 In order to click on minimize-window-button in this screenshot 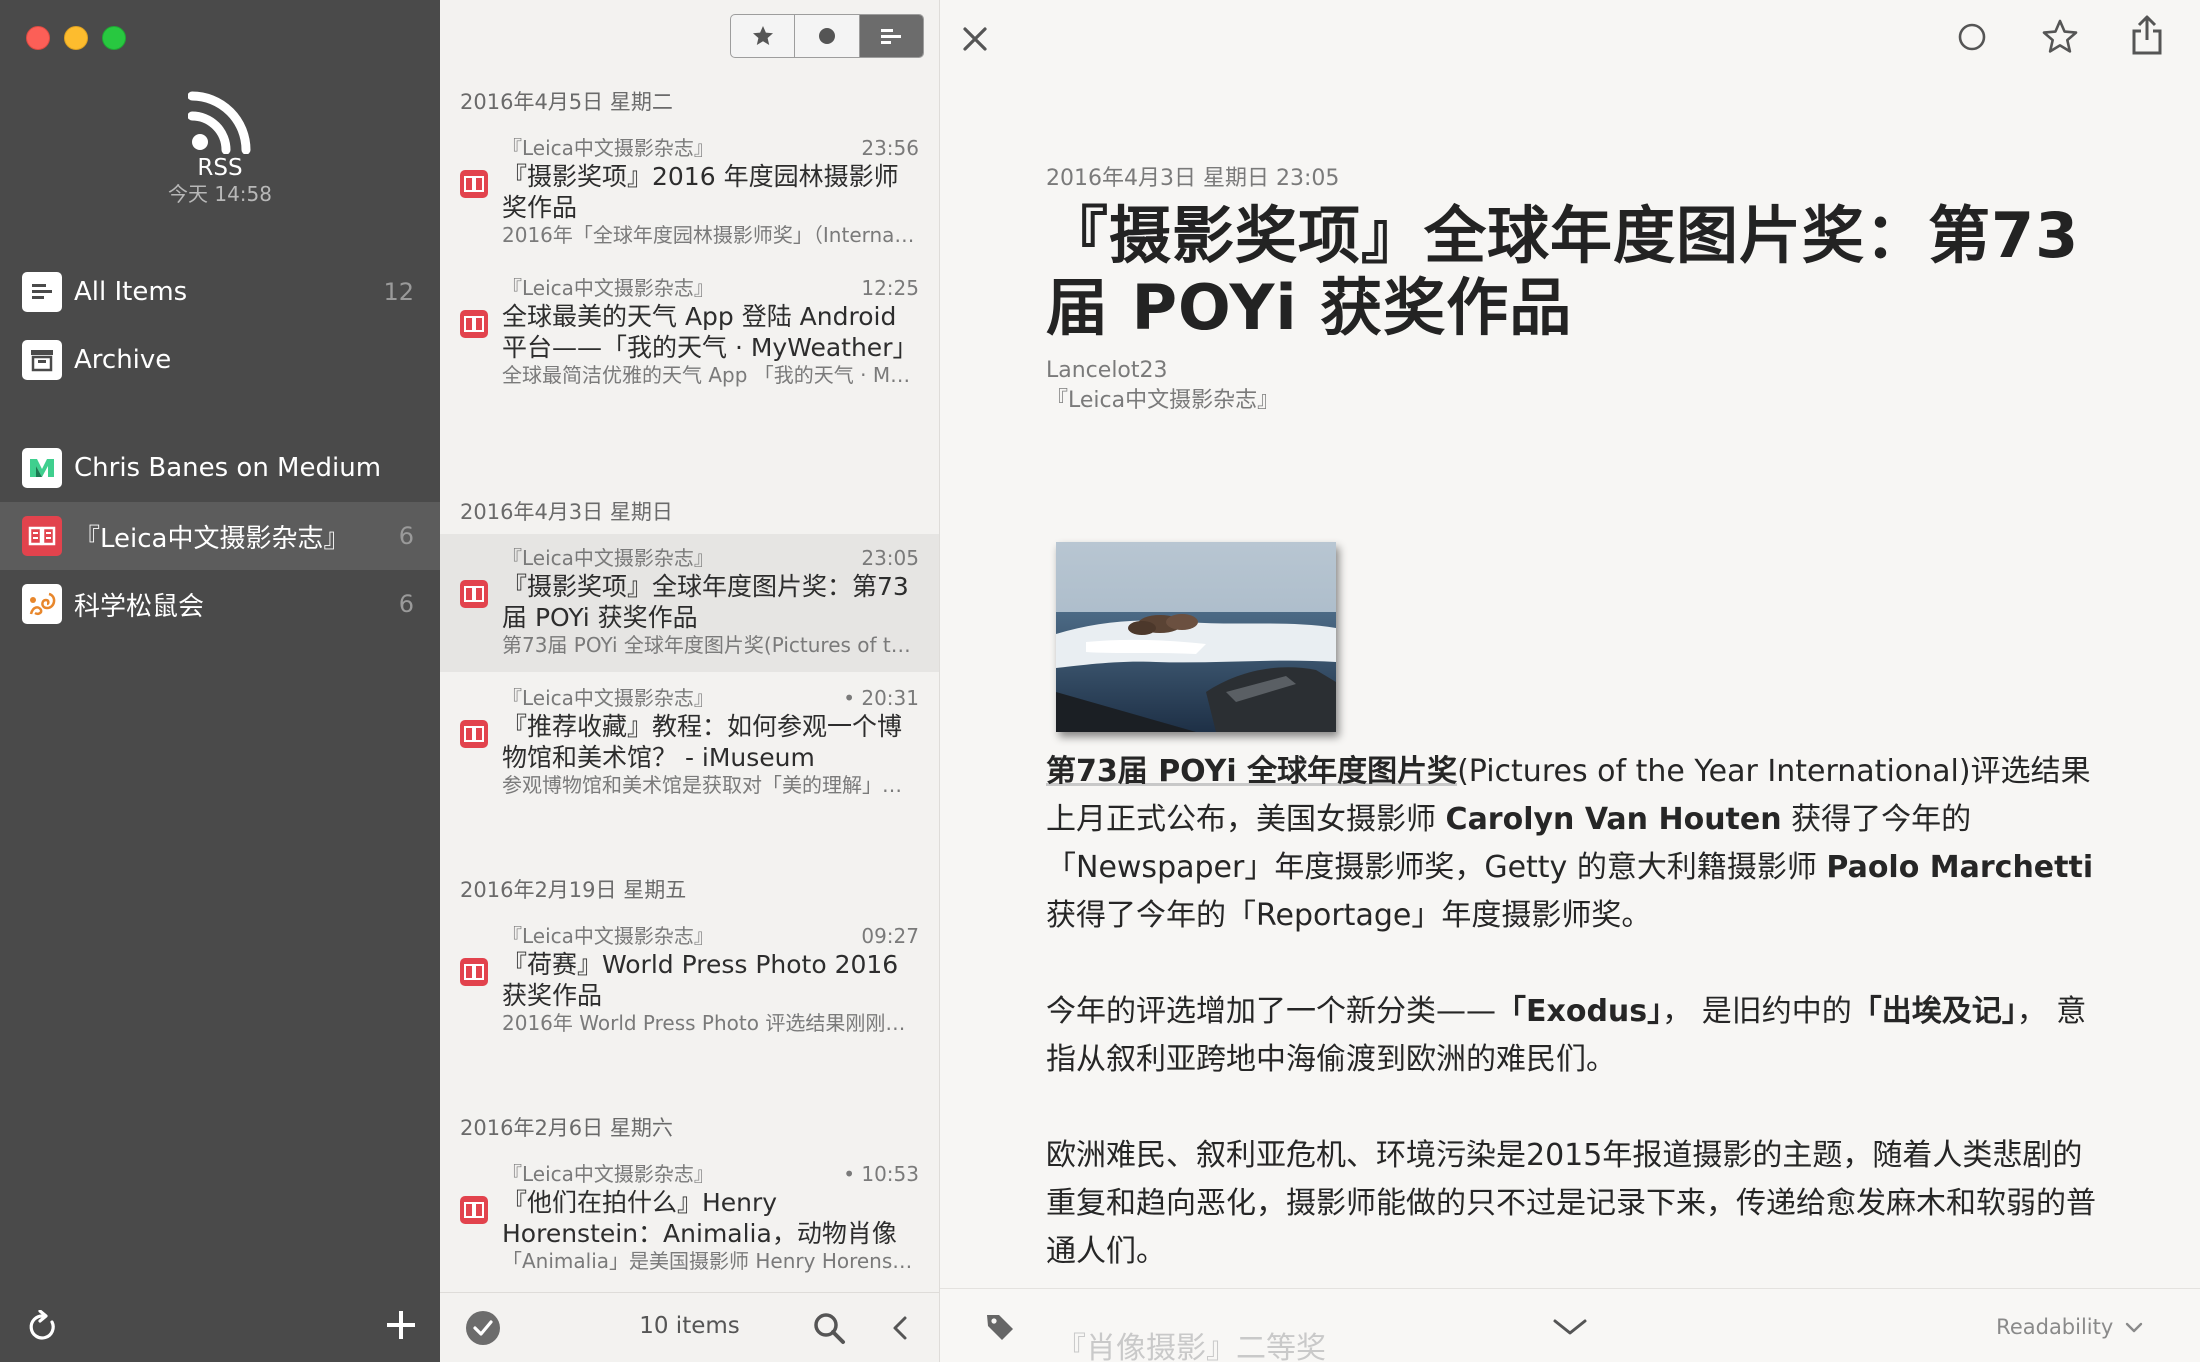, I will do `click(76, 38)`.